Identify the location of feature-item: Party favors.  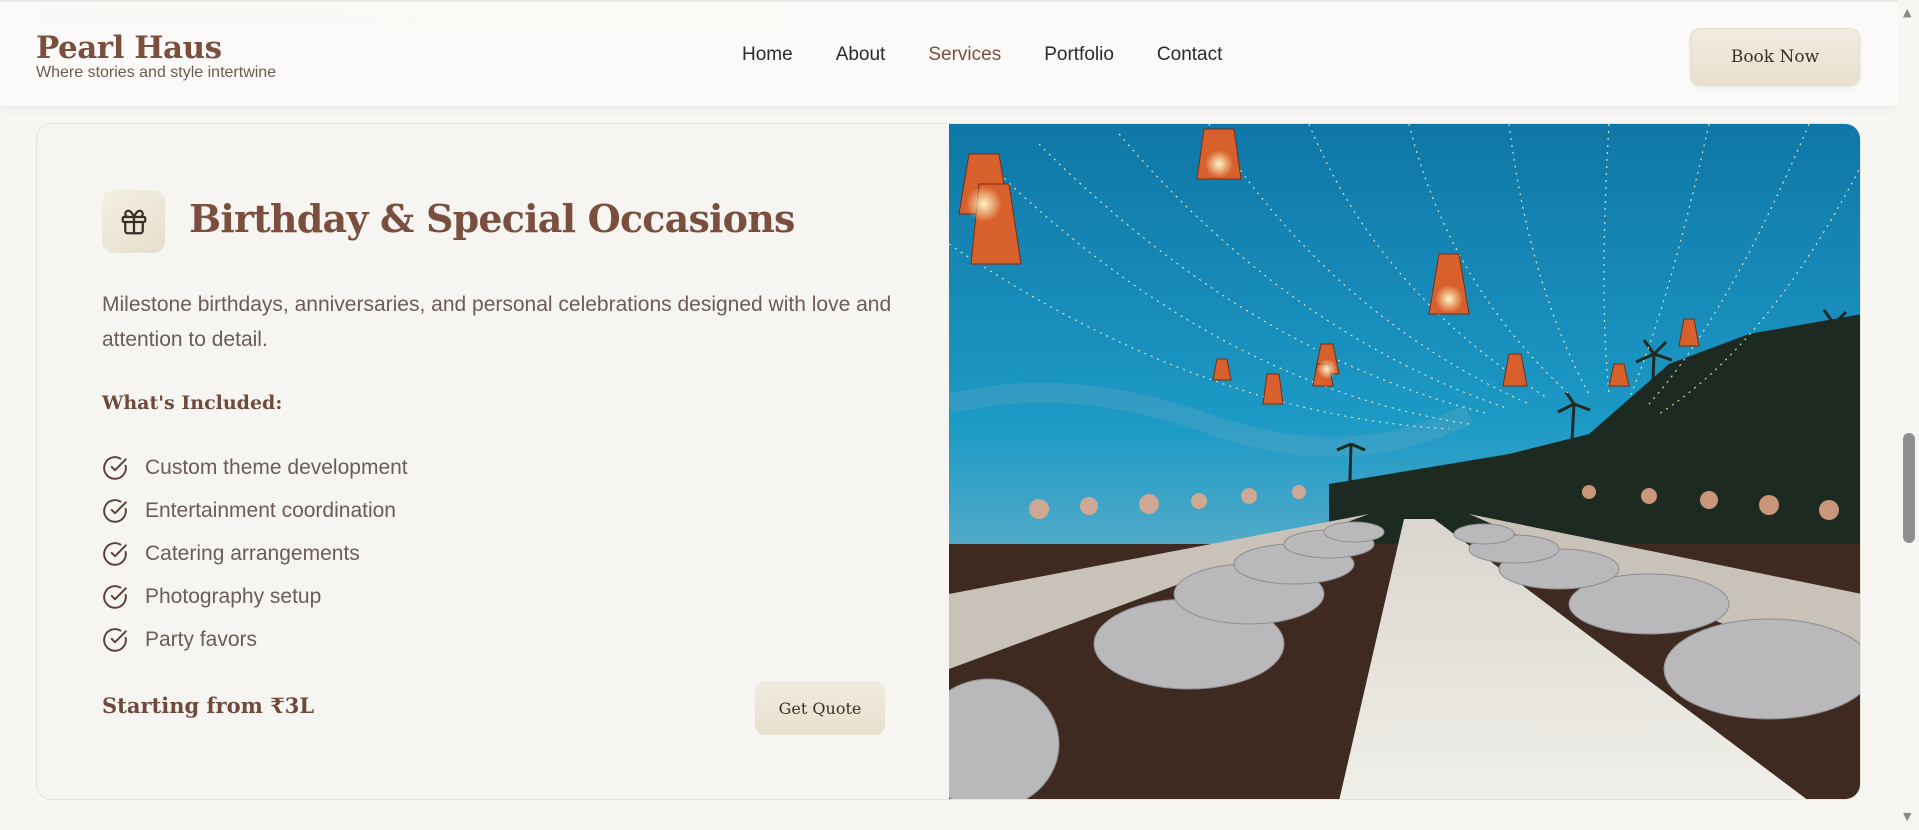
(255, 639).